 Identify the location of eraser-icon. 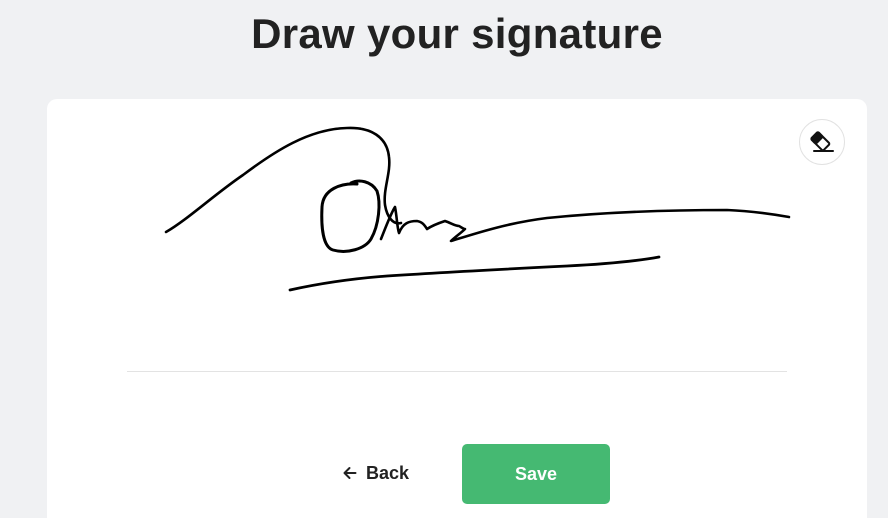
(822, 141).